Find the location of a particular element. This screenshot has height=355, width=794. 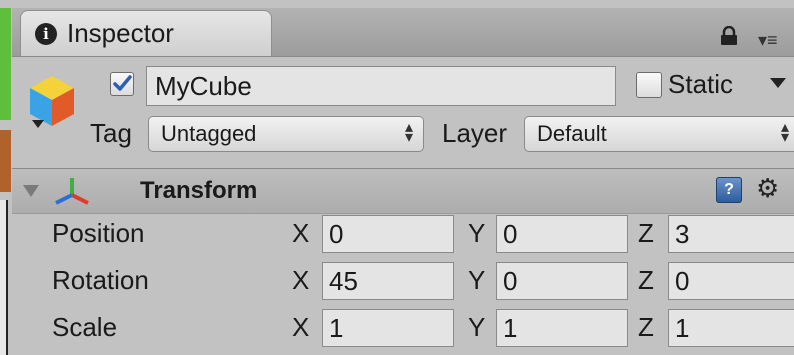

cube-icon is located at coordinates (52, 102).